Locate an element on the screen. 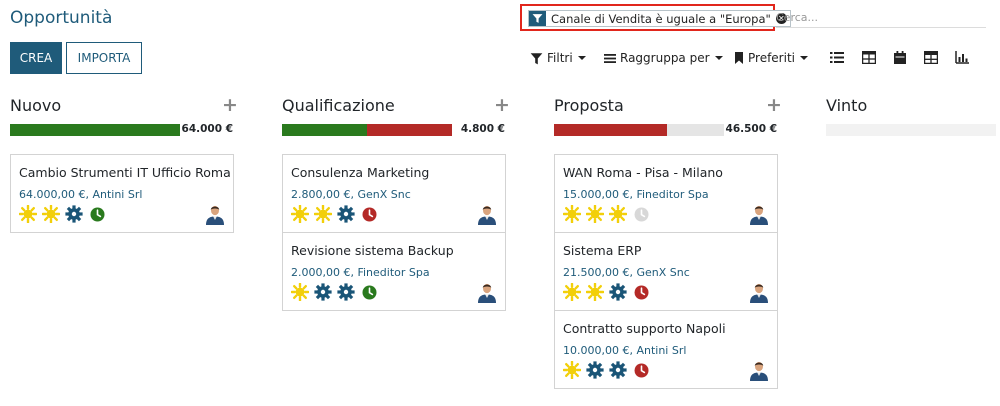 The image size is (1000, 406). menu-icon is located at coordinates (610, 58).